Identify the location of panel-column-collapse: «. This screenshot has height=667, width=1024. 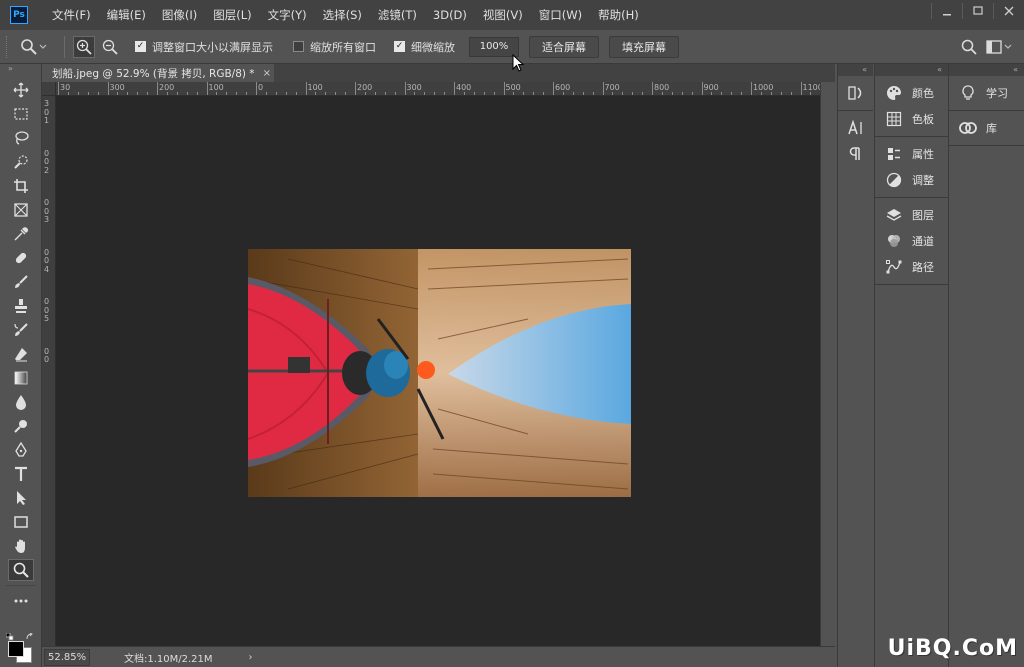
(911, 70).